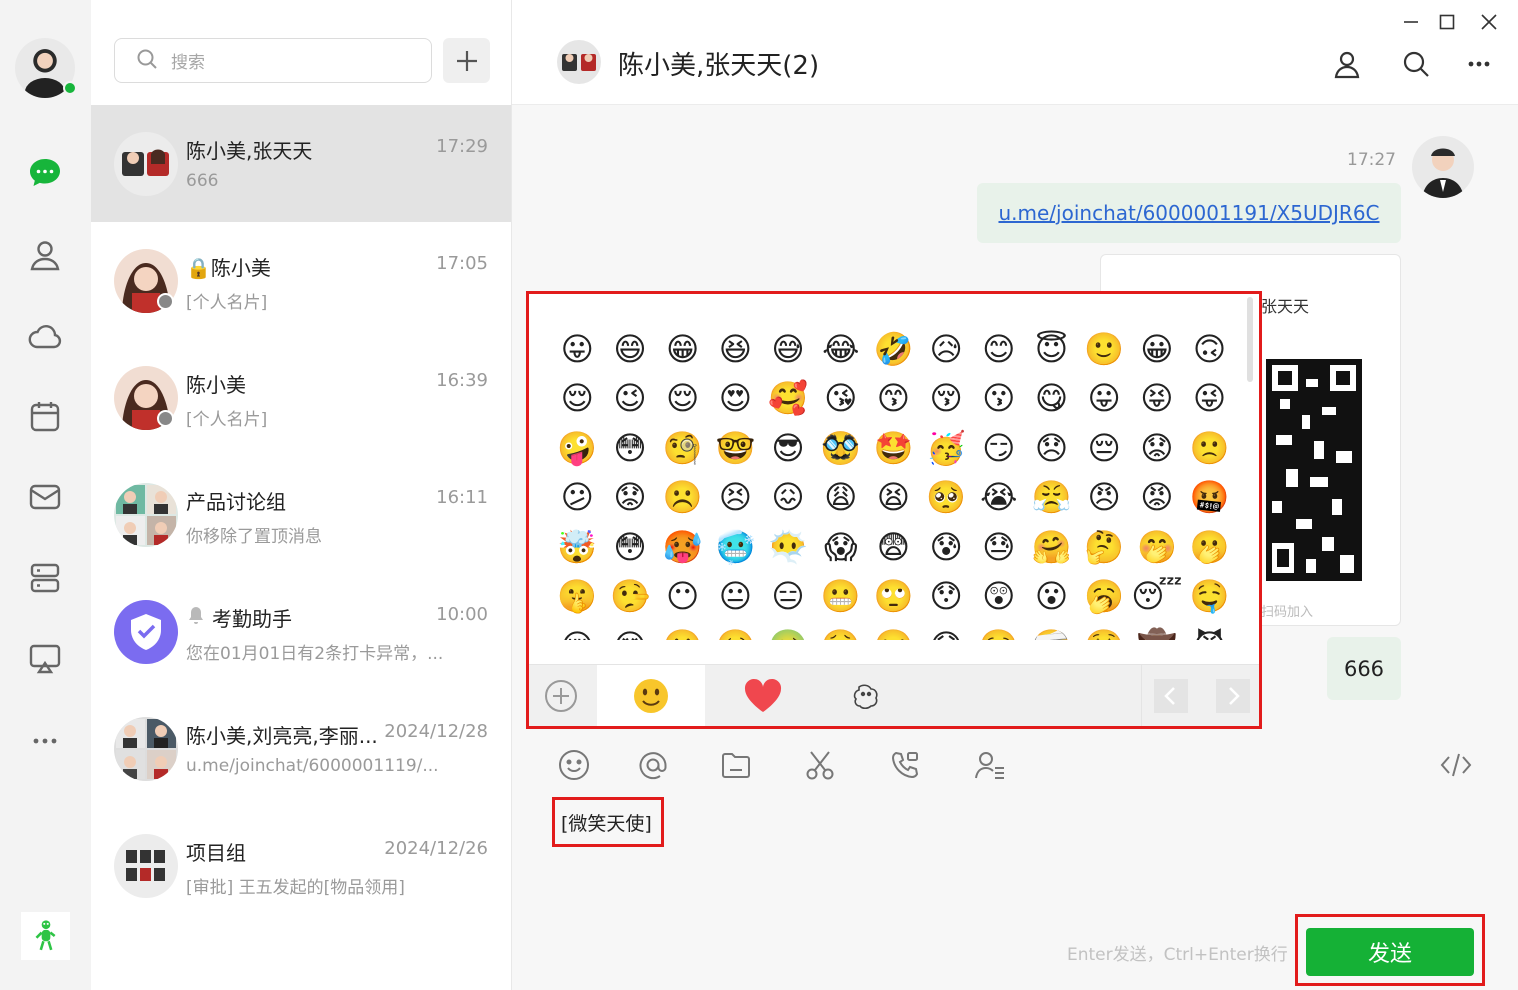  I want to click on emoji-item: 😠, so click(1104, 498).